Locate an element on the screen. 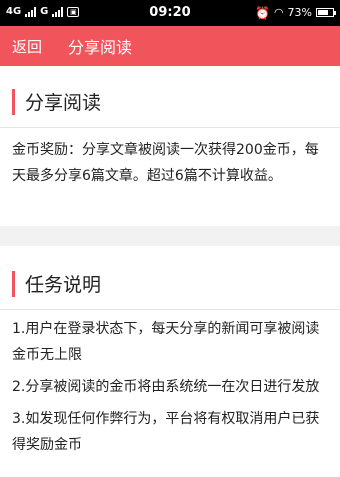 The height and width of the screenshot is (477, 340). task-item-1: 1.用户在登录状态下，每天分享的新闻可享被阅读金币无上限 is located at coordinates (166, 342).